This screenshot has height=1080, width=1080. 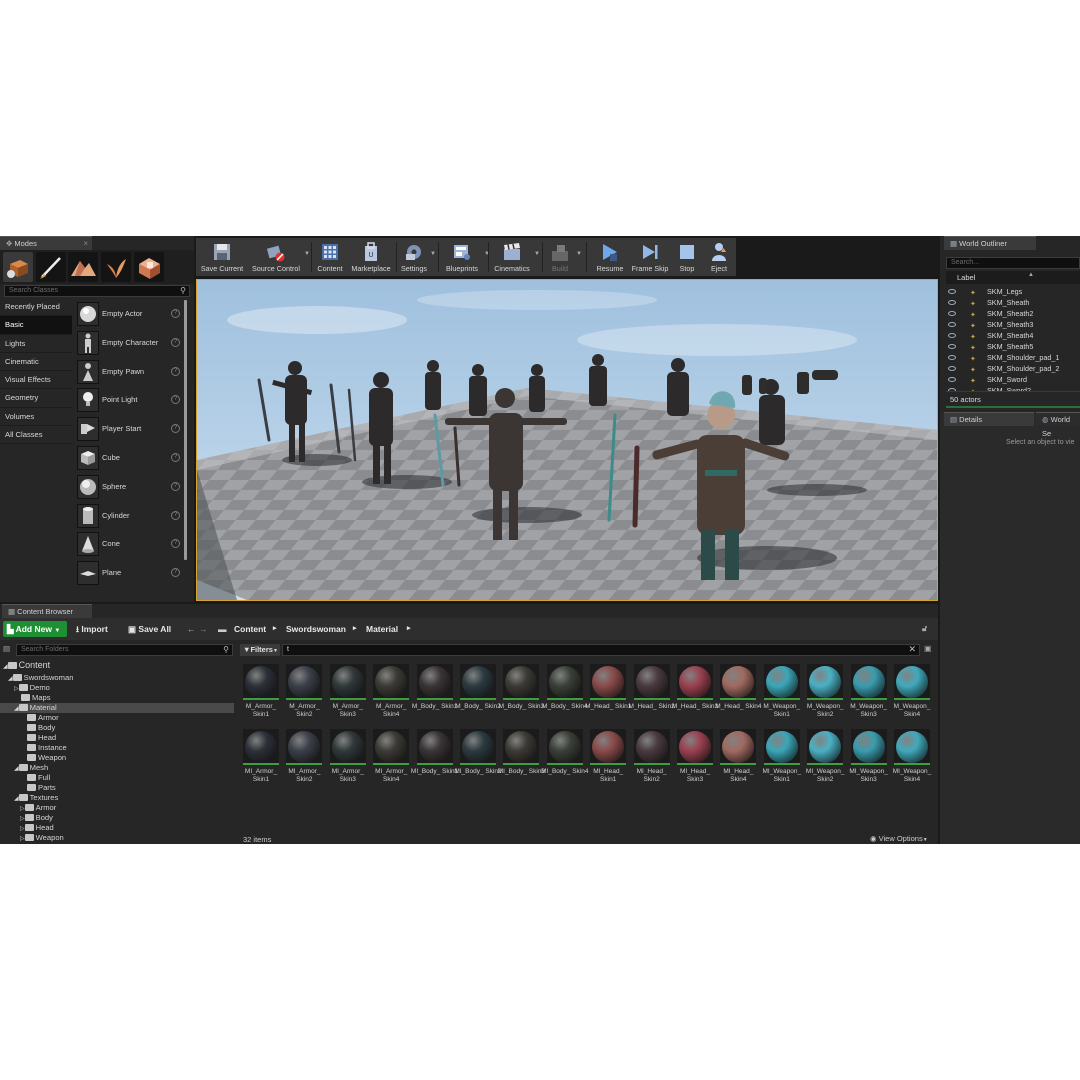 I want to click on material-asset-tile: MI_Weapon_ Skin3, so click(x=868, y=759).